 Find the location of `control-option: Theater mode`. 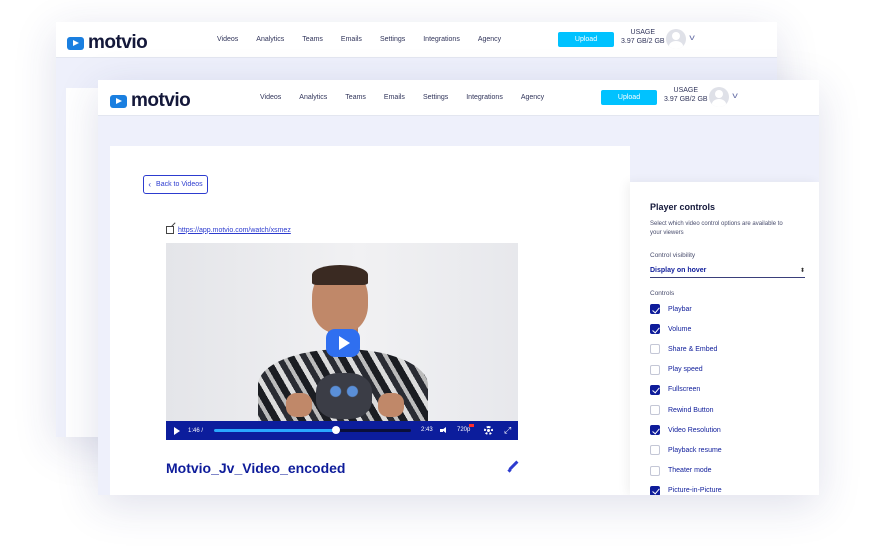

control-option: Theater mode is located at coordinates (681, 470).